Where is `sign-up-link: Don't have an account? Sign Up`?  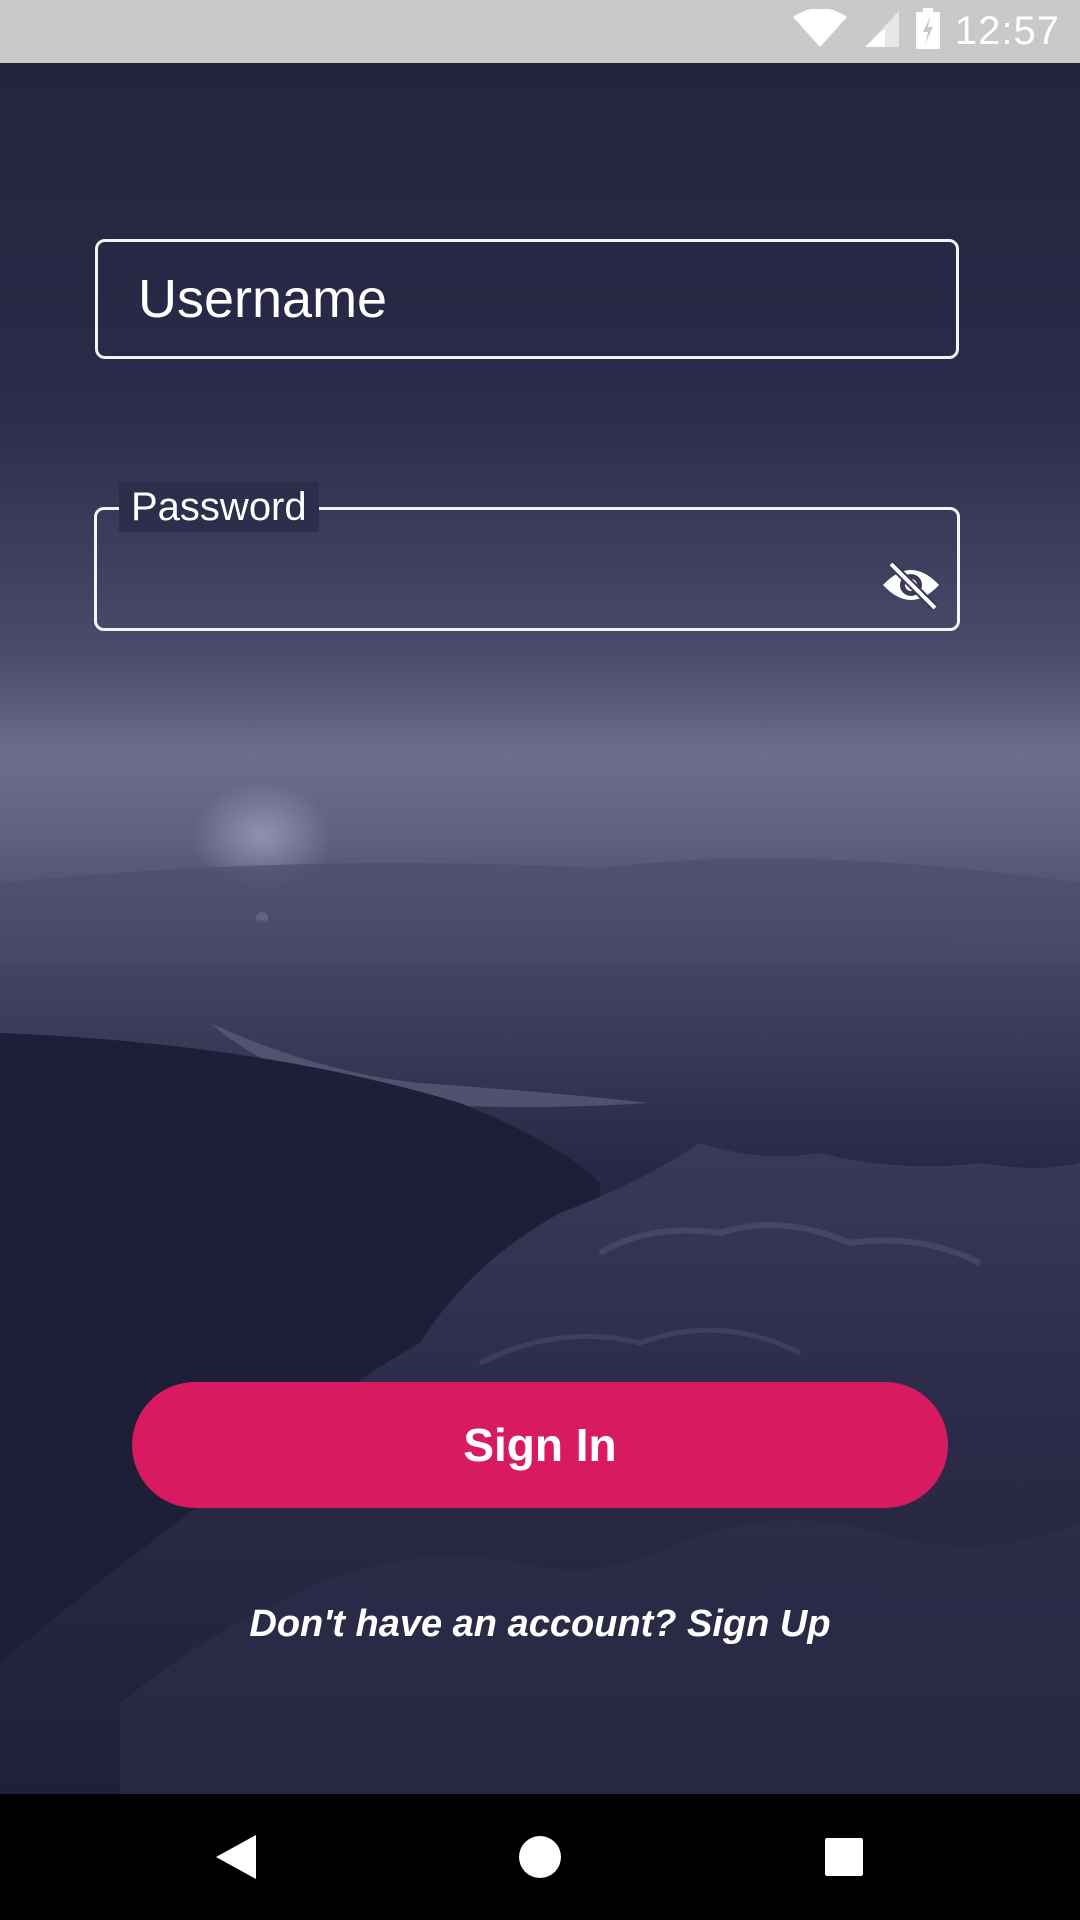
sign-up-link: Don't have an account? Sign Up is located at coordinates (540, 1624).